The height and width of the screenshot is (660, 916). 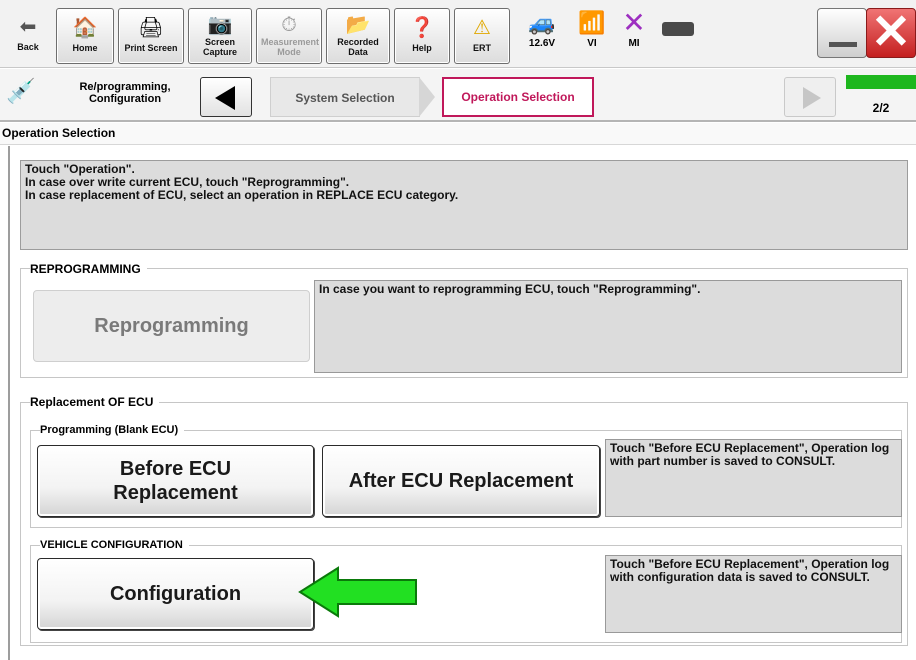 I want to click on help-button: ❓ Help, so click(x=422, y=36).